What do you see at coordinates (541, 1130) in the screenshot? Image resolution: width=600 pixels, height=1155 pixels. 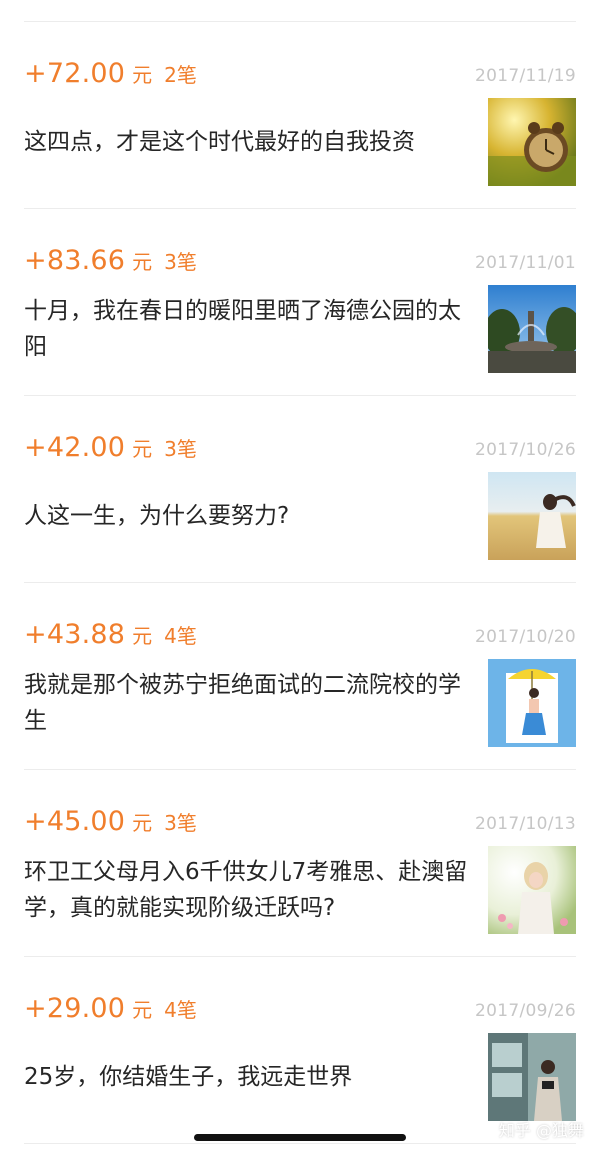 I see `zhihu-watermark: 知乎 @独舞` at bounding box center [541, 1130].